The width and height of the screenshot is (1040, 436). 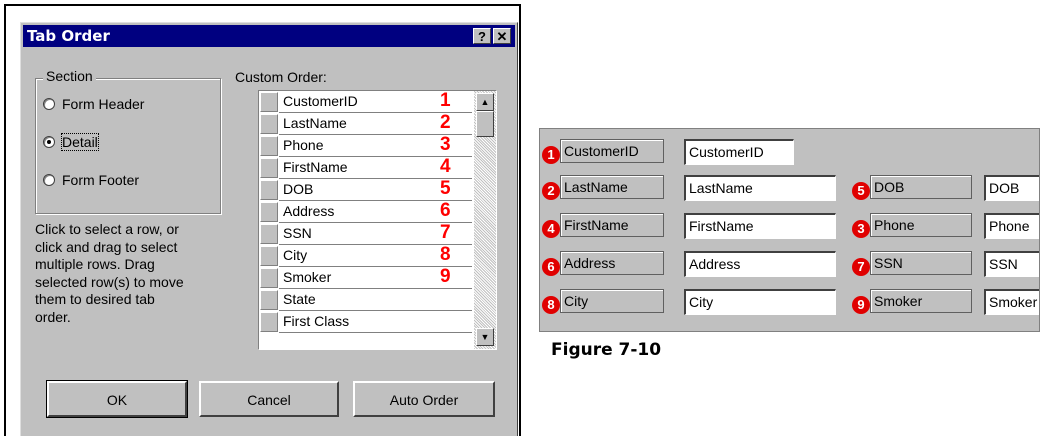 What do you see at coordinates (760, 302) in the screenshot?
I see `field-textbox: City` at bounding box center [760, 302].